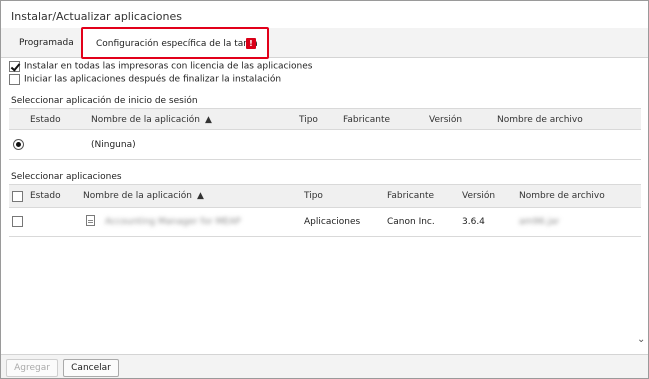 The image size is (649, 379). I want to click on col-version: Versión, so click(445, 120).